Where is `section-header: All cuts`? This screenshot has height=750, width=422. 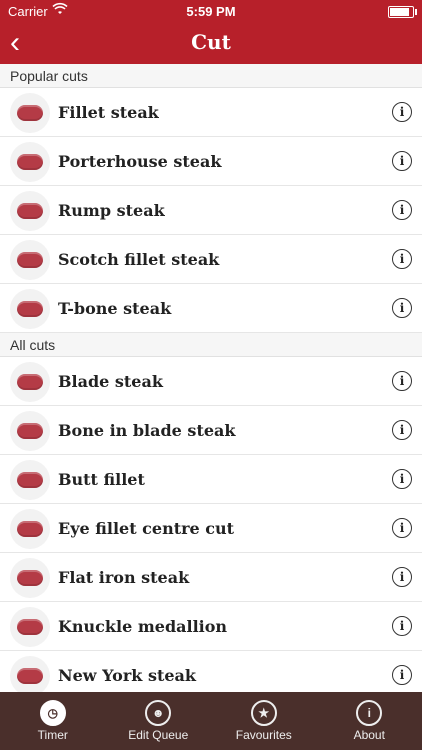 section-header: All cuts is located at coordinates (211, 345).